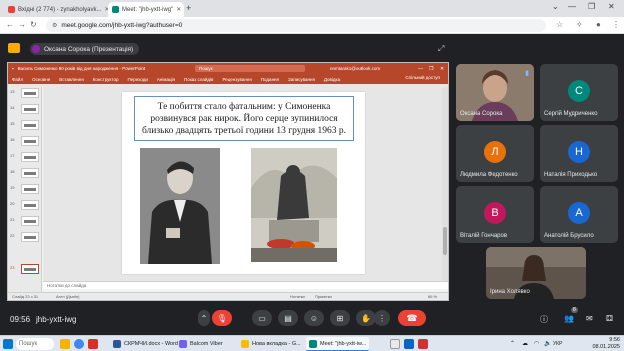 This screenshot has height=351, width=624. What do you see at coordinates (525, 343) in the screenshot?
I see `cloud-icon: ☁` at bounding box center [525, 343].